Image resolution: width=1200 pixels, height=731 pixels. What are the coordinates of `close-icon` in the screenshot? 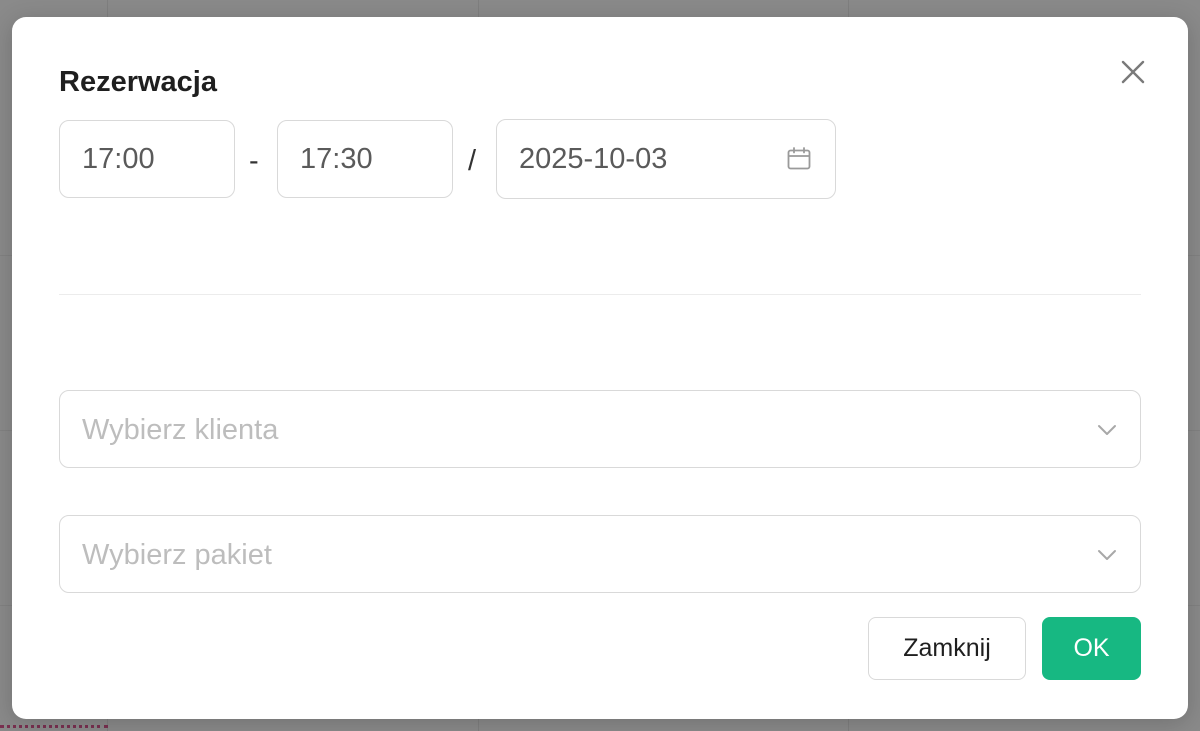 It's located at (1133, 72).